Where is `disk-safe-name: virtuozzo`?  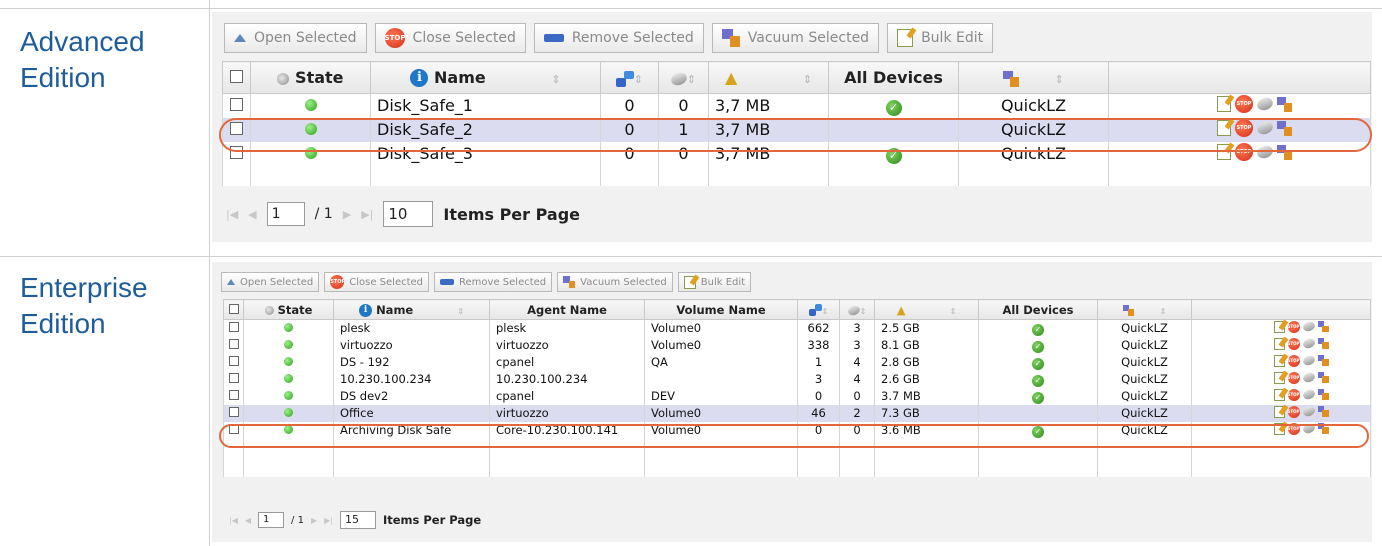
disk-safe-name: virtuozzo is located at coordinates (411, 345).